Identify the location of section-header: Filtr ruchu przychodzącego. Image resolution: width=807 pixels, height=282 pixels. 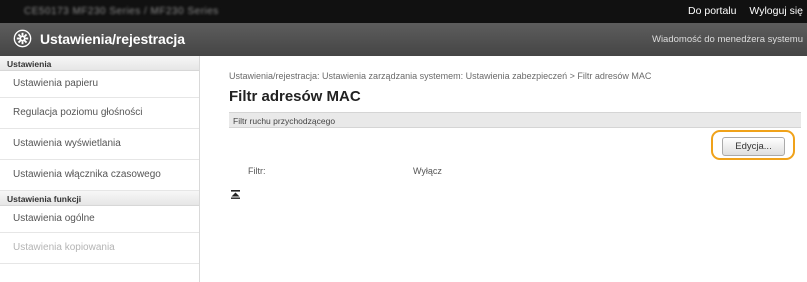
(515, 120).